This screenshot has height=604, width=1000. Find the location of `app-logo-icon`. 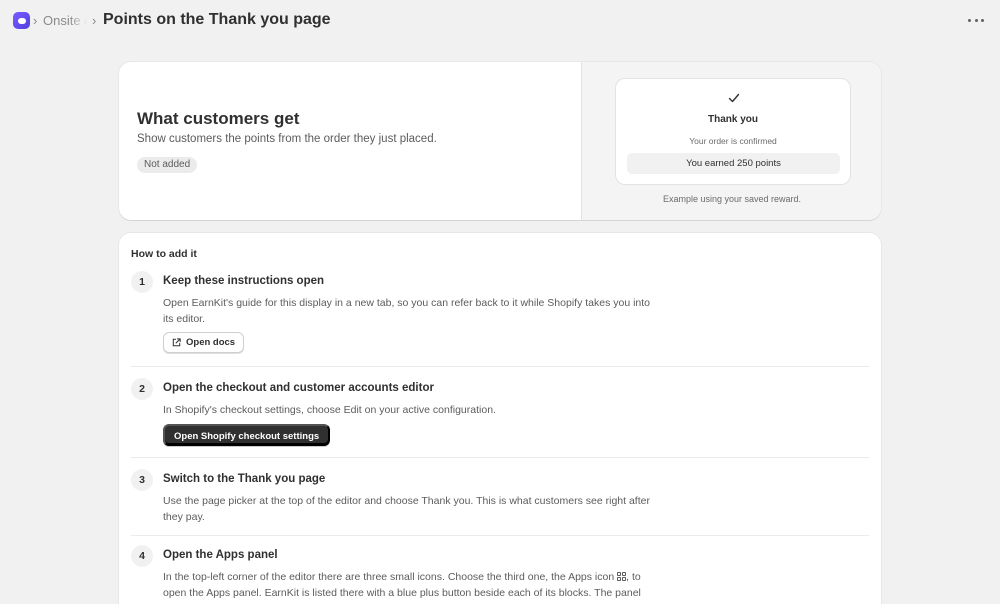

app-logo-icon is located at coordinates (21, 20).